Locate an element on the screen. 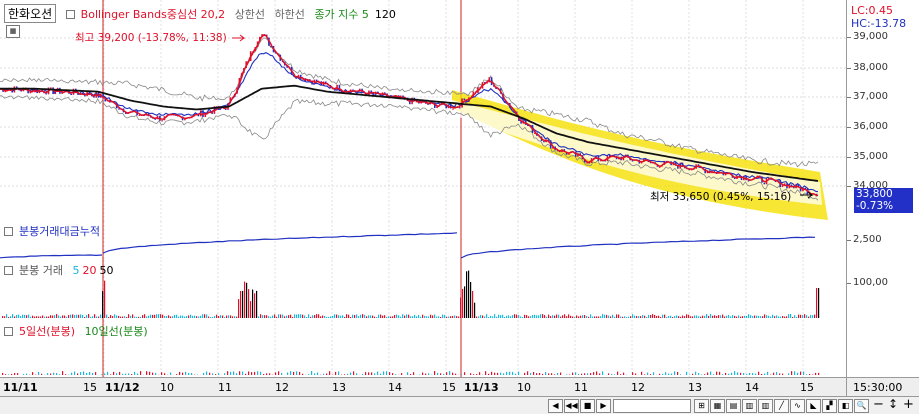  candle-tool-icon: ▥ is located at coordinates (749, 406).